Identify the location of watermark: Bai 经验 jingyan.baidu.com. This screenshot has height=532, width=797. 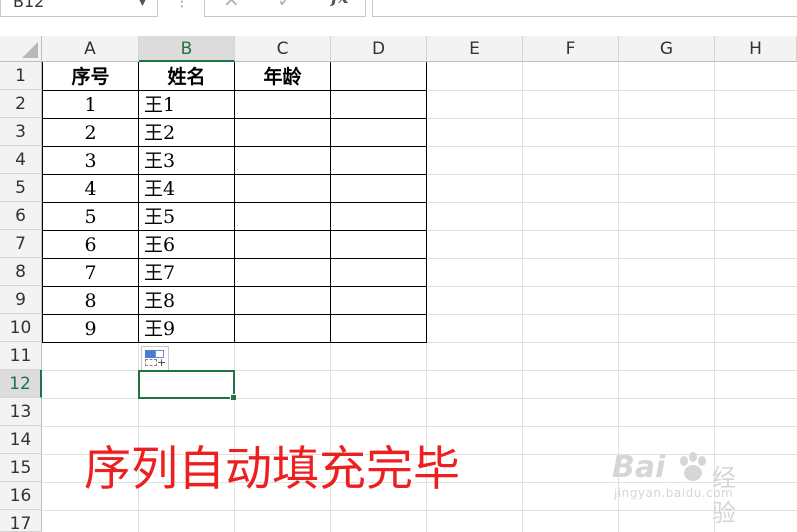
(674, 488).